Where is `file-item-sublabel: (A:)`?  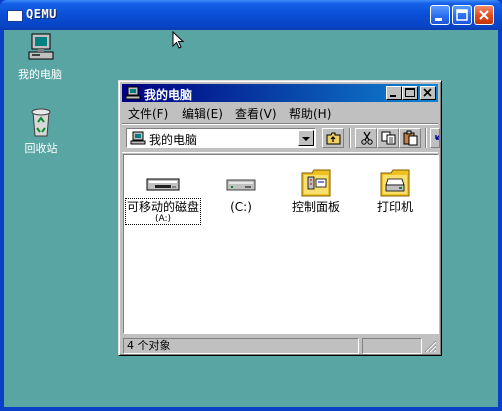
file-item-sublabel: (A:) is located at coordinates (163, 219).